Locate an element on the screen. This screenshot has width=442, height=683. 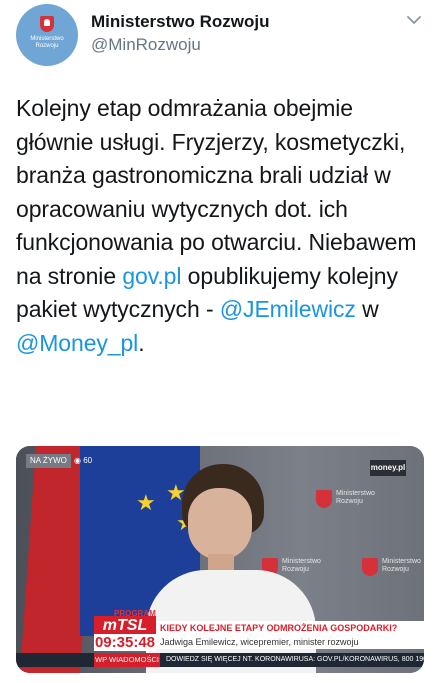
avatar-text: Ministerstwo Rozwoju is located at coordinates (47, 42).